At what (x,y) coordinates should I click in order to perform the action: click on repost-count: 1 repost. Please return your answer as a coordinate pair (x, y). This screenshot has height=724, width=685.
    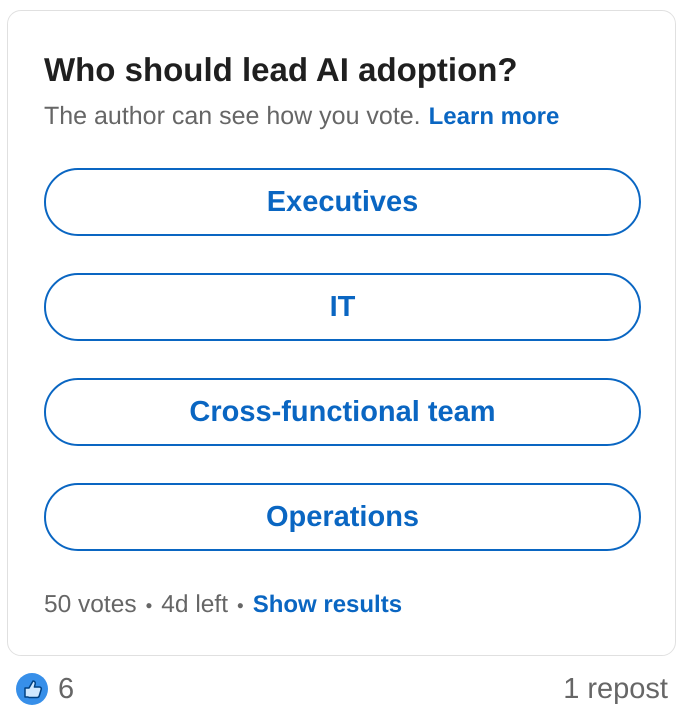
    Looking at the image, I should click on (615, 689).